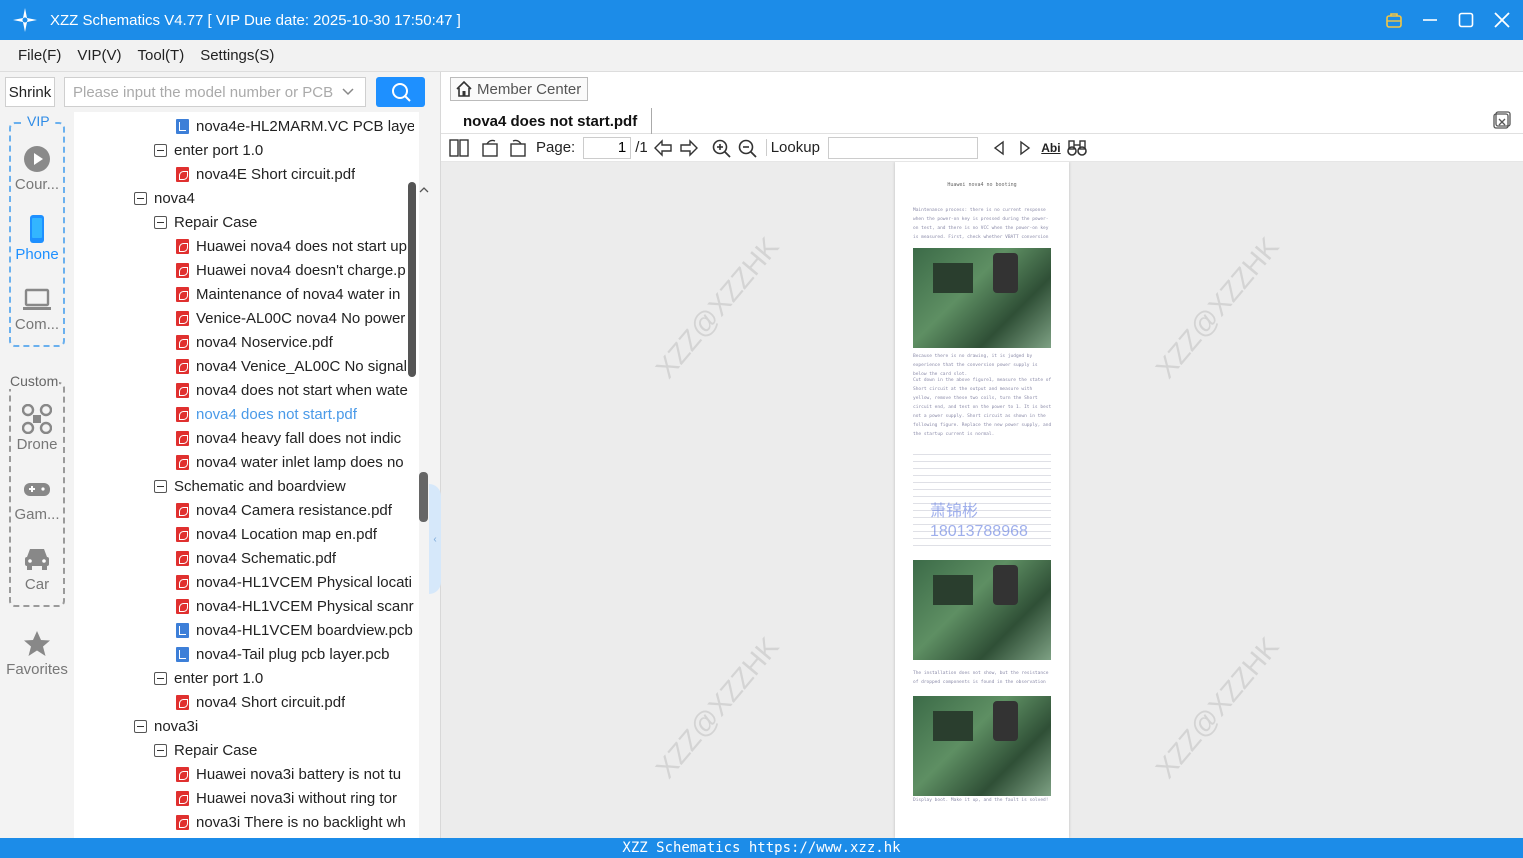 This screenshot has width=1523, height=858. I want to click on tree-file: nova4 Venice_AL00C No signal, so click(291, 366).